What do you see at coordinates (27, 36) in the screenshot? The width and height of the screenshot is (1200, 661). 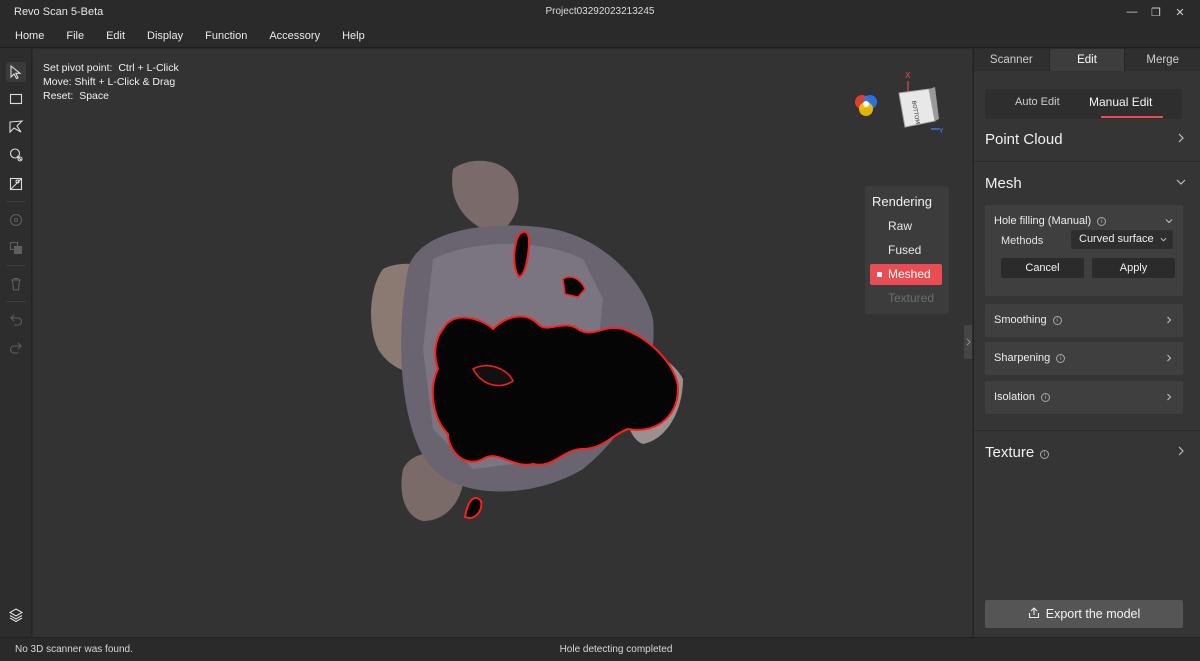 I see `menu-home: Home` at bounding box center [27, 36].